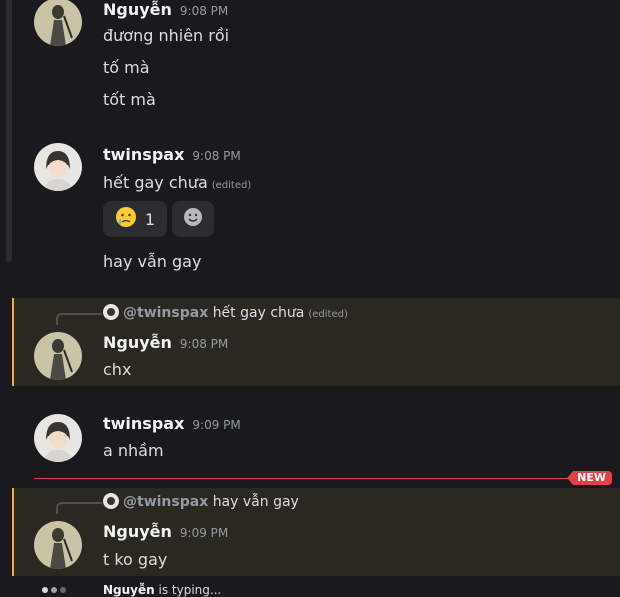  I want to click on message-text: t ko gay, so click(135, 559).